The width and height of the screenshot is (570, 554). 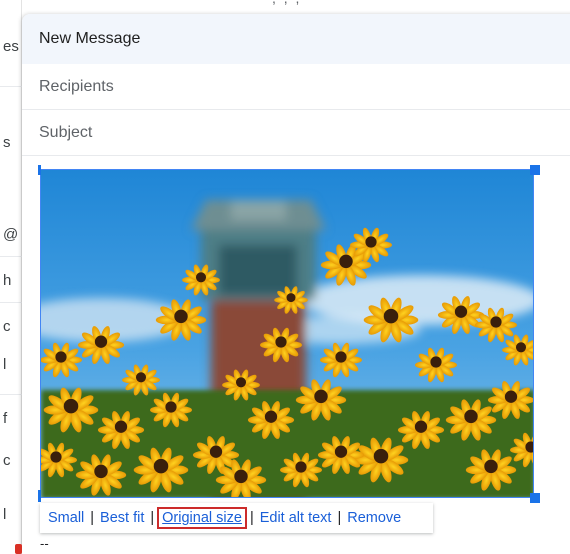 I want to click on subject-placeholder: Subject, so click(x=66, y=132).